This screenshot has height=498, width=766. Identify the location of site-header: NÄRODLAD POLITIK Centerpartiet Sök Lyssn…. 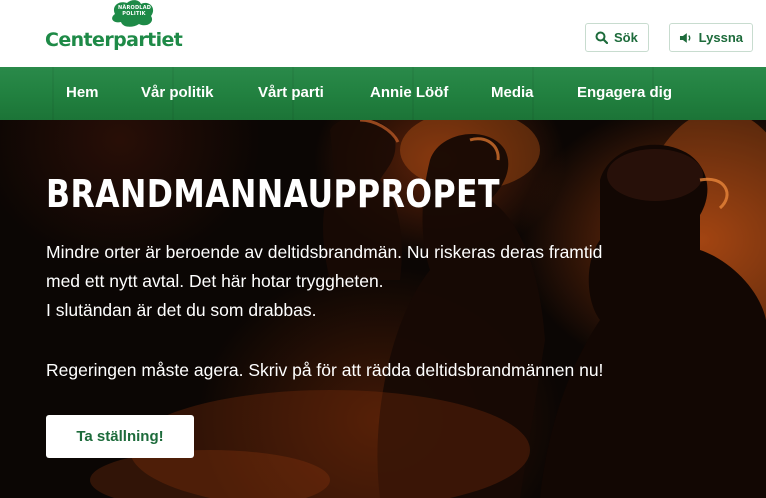
(383, 33).